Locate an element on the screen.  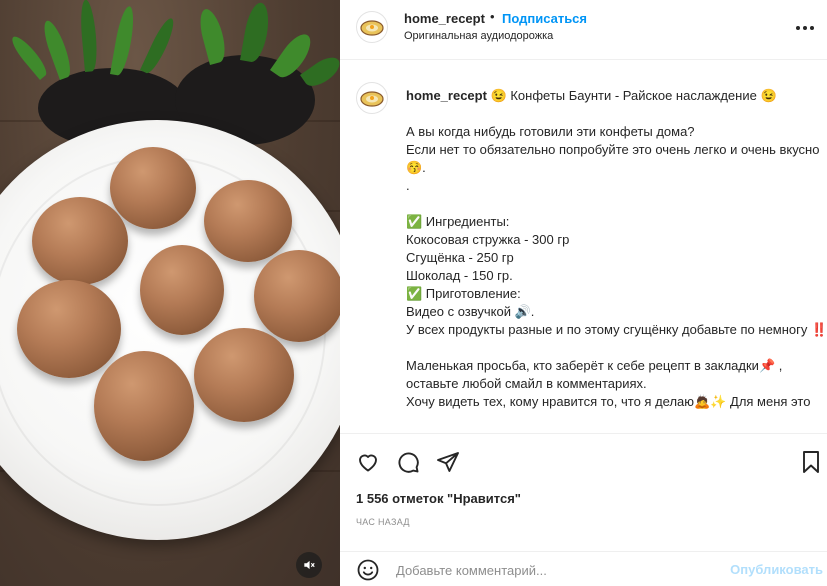
like-button is located at coordinates (368, 464).